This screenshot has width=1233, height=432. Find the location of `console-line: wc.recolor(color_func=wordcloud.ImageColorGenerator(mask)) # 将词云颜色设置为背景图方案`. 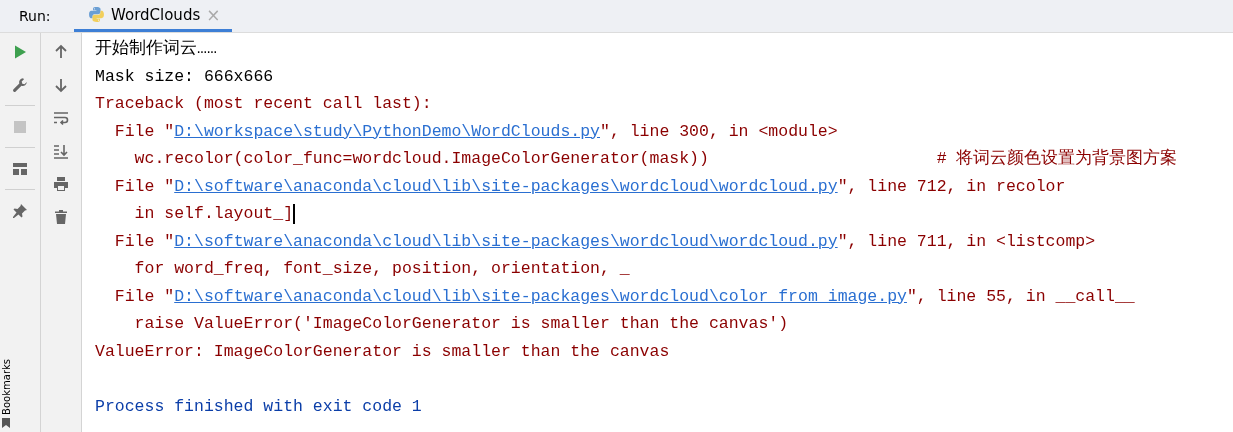

console-line: wc.recolor(color_func=wordcloud.ImageColorGenerator(mask)) # 将词云颜色设置为背景图方案 is located at coordinates (655, 158).